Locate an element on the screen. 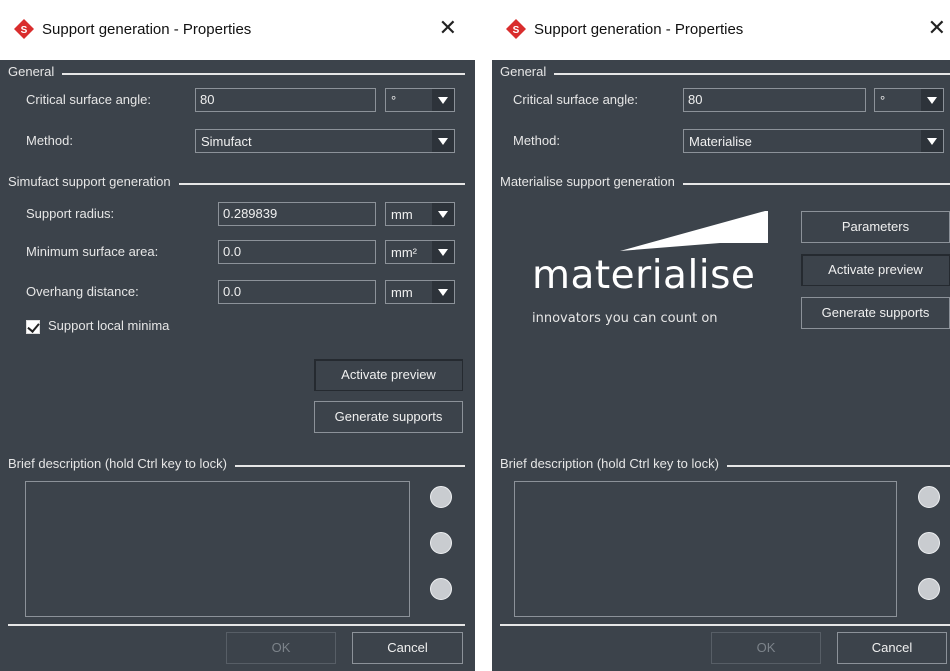  support-radius-unit: mm is located at coordinates (402, 214).